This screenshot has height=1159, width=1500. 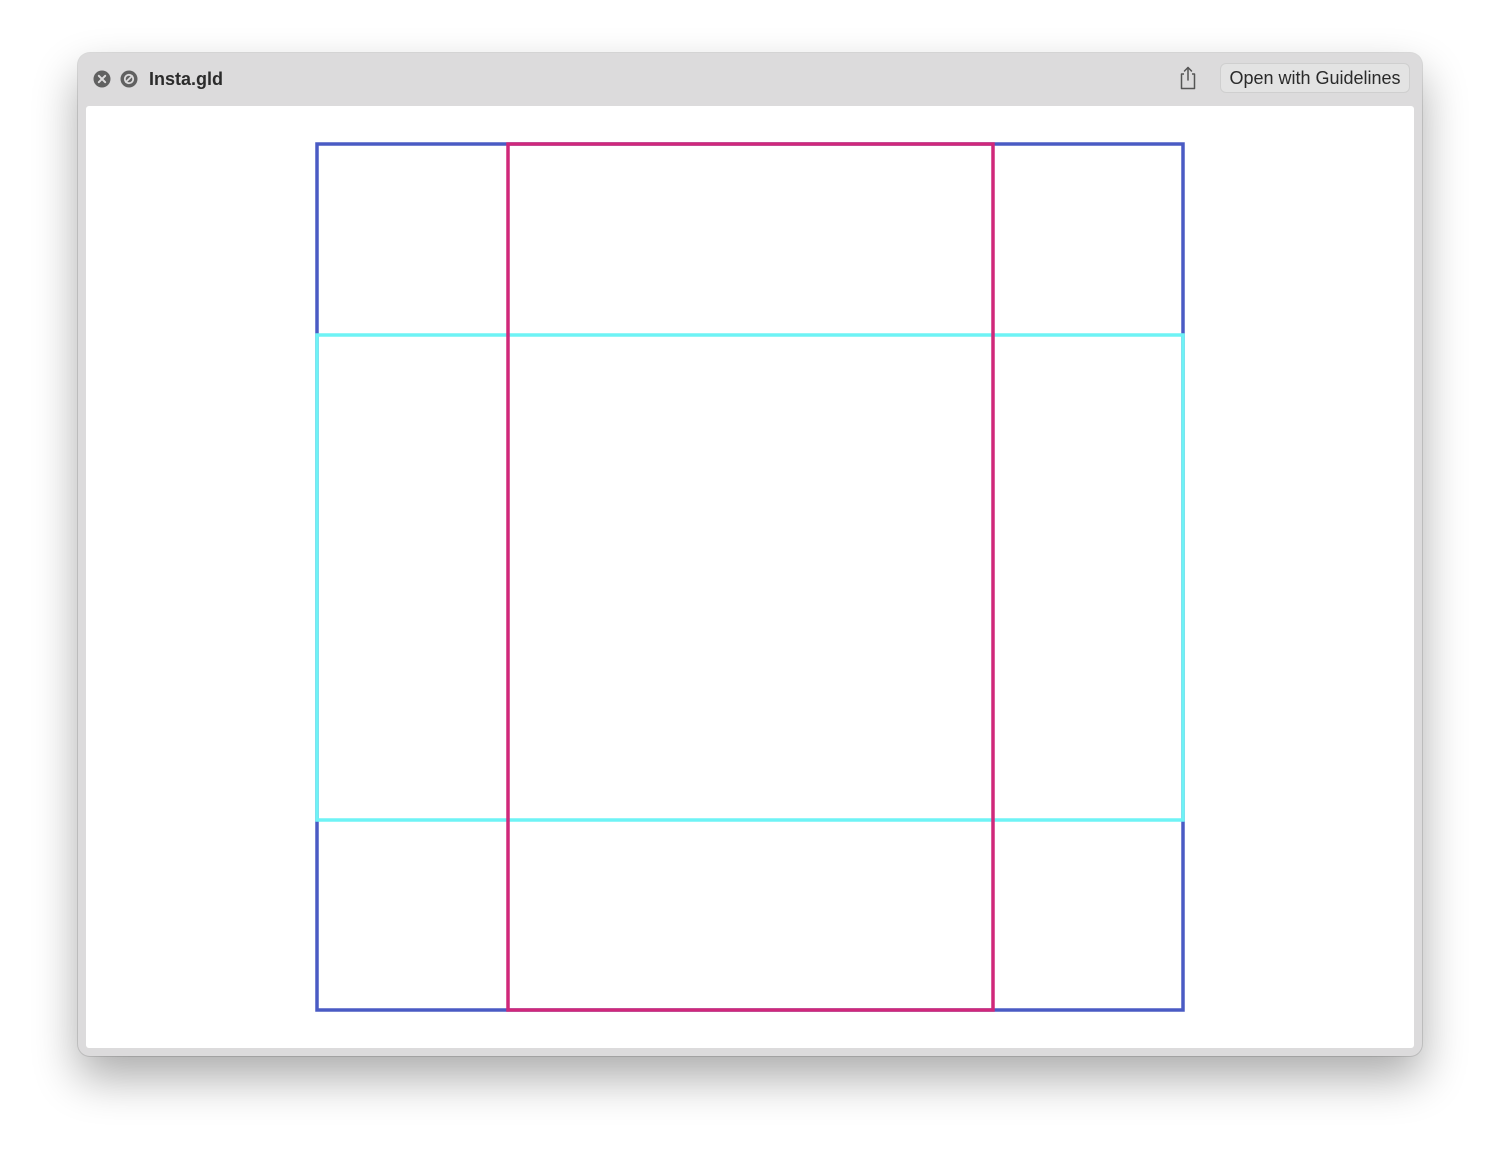 What do you see at coordinates (129, 79) in the screenshot?
I see `no-entry-icon` at bounding box center [129, 79].